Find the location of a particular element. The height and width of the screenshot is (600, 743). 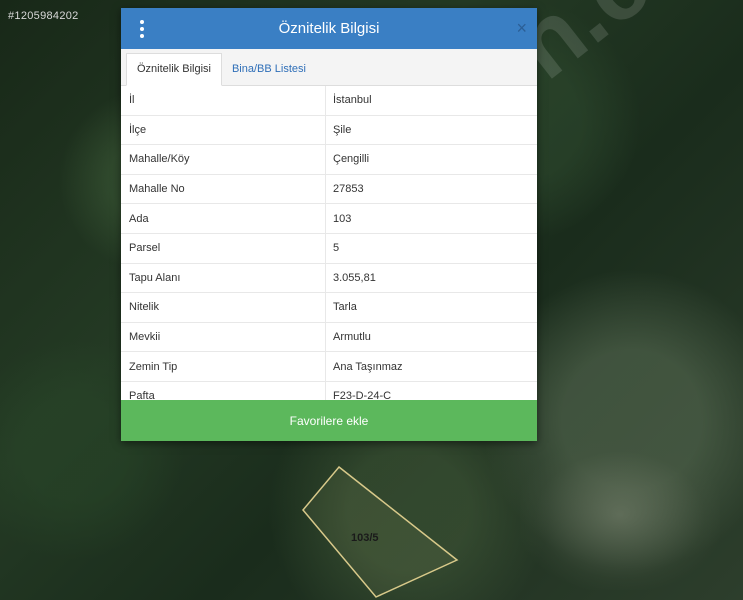

row-key: İlçe is located at coordinates (223, 130).